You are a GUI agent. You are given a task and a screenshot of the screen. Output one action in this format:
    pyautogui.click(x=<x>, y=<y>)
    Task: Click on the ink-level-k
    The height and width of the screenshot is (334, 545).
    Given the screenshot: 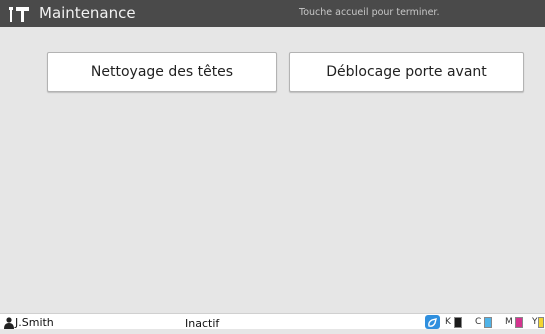 What is the action you would take?
    pyautogui.click(x=458, y=322)
    